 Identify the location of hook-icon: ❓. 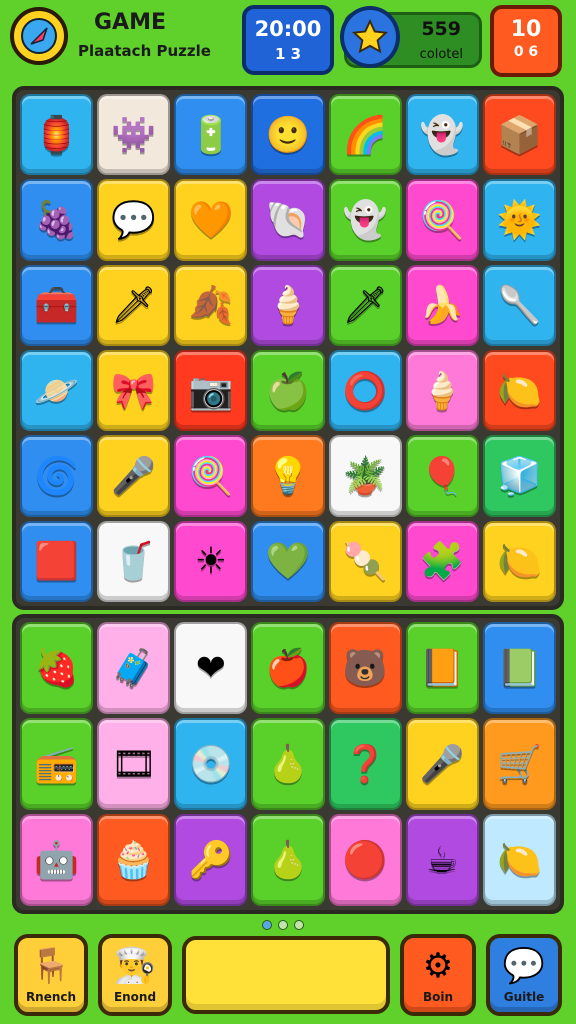
(365, 764).